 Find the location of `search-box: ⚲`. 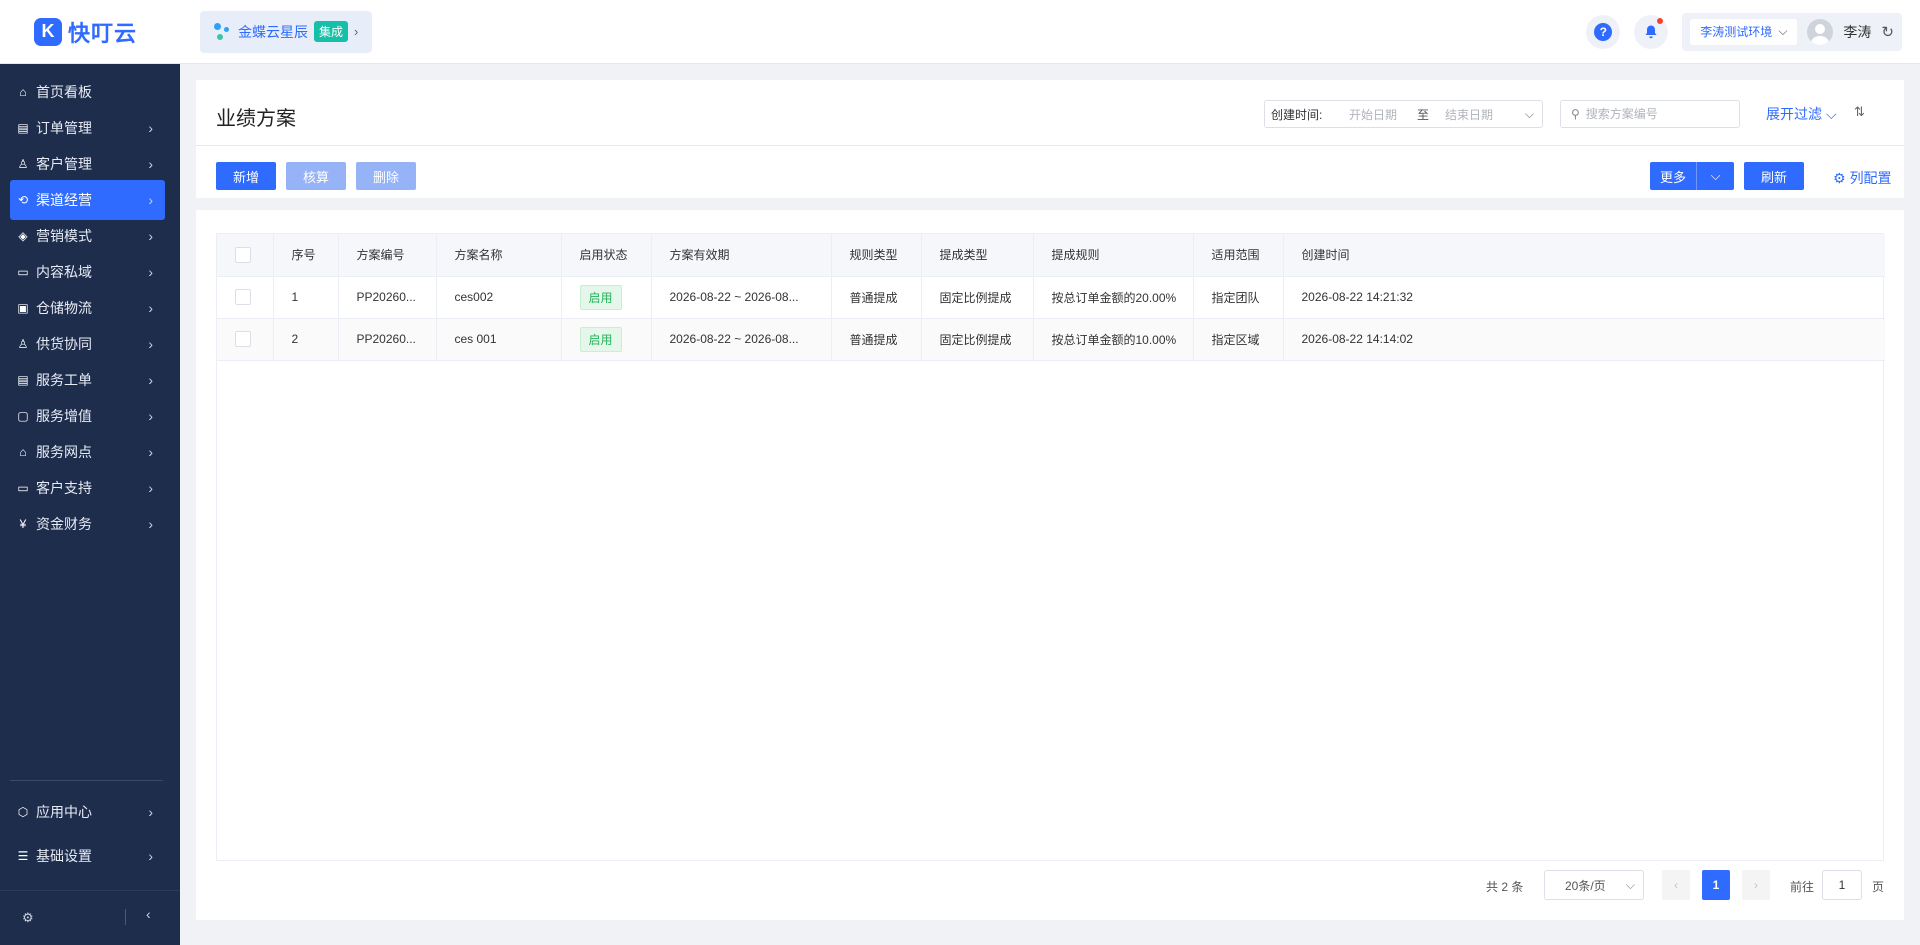

search-box: ⚲ is located at coordinates (1650, 114).